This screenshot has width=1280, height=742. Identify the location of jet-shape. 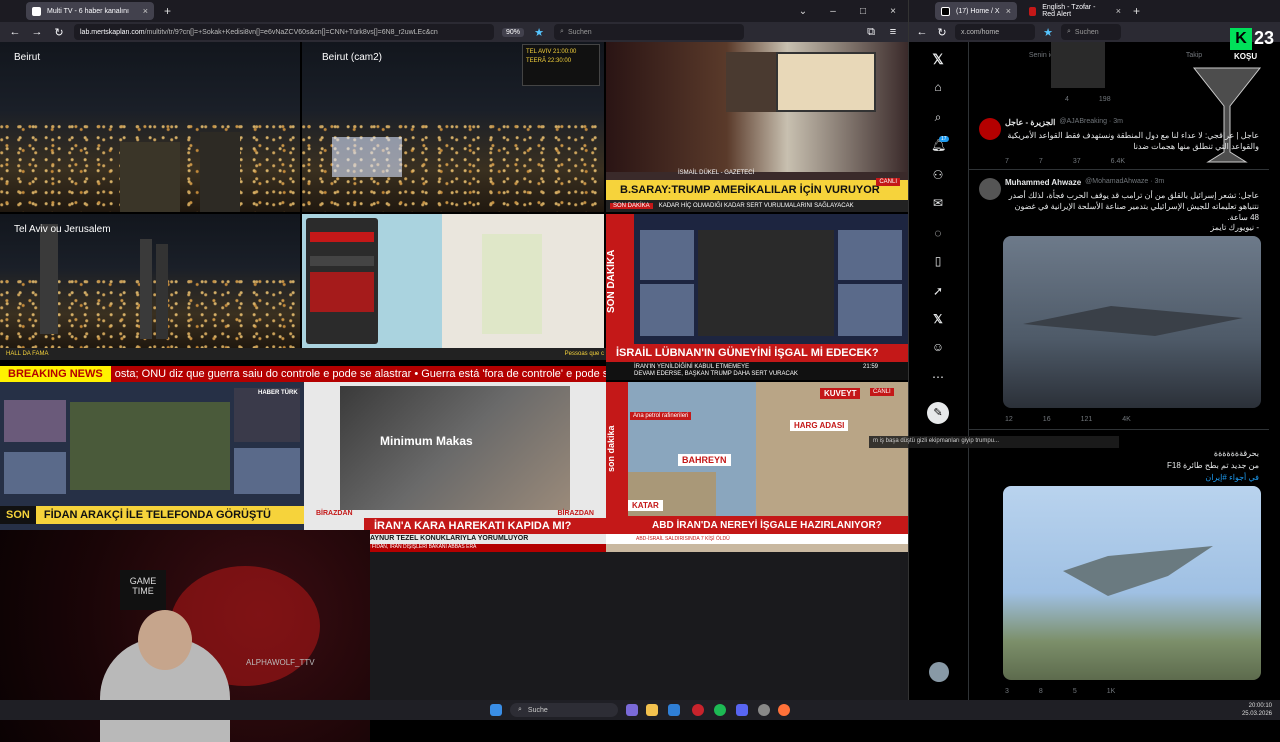
(1133, 321).